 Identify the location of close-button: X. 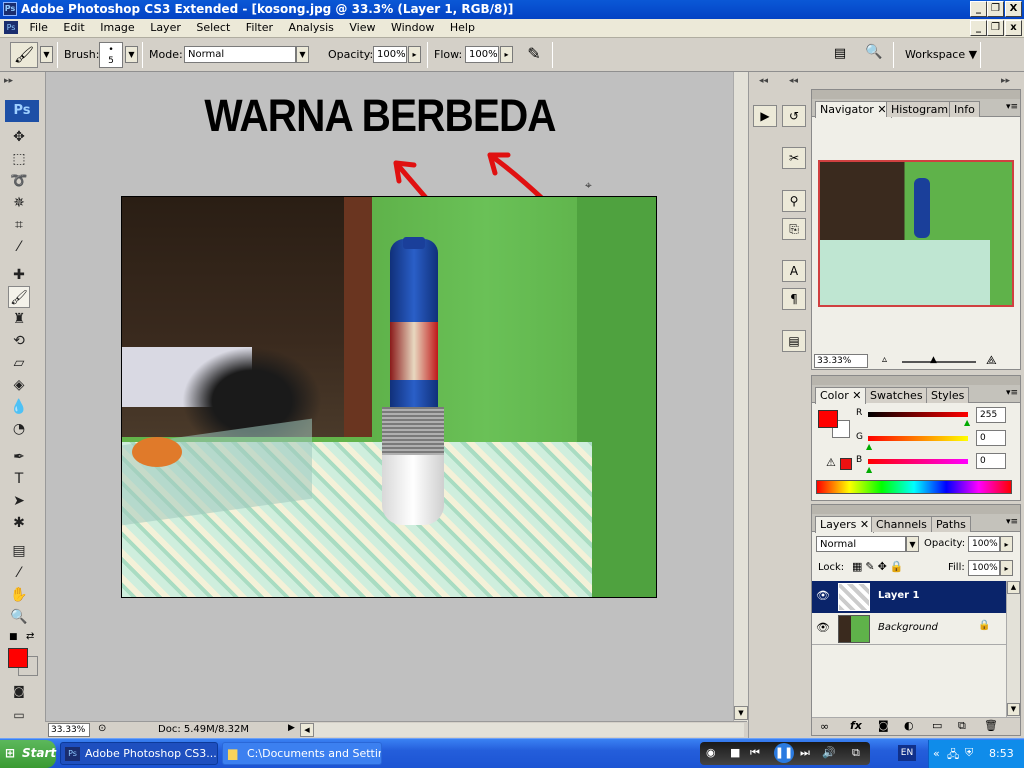
(1013, 9).